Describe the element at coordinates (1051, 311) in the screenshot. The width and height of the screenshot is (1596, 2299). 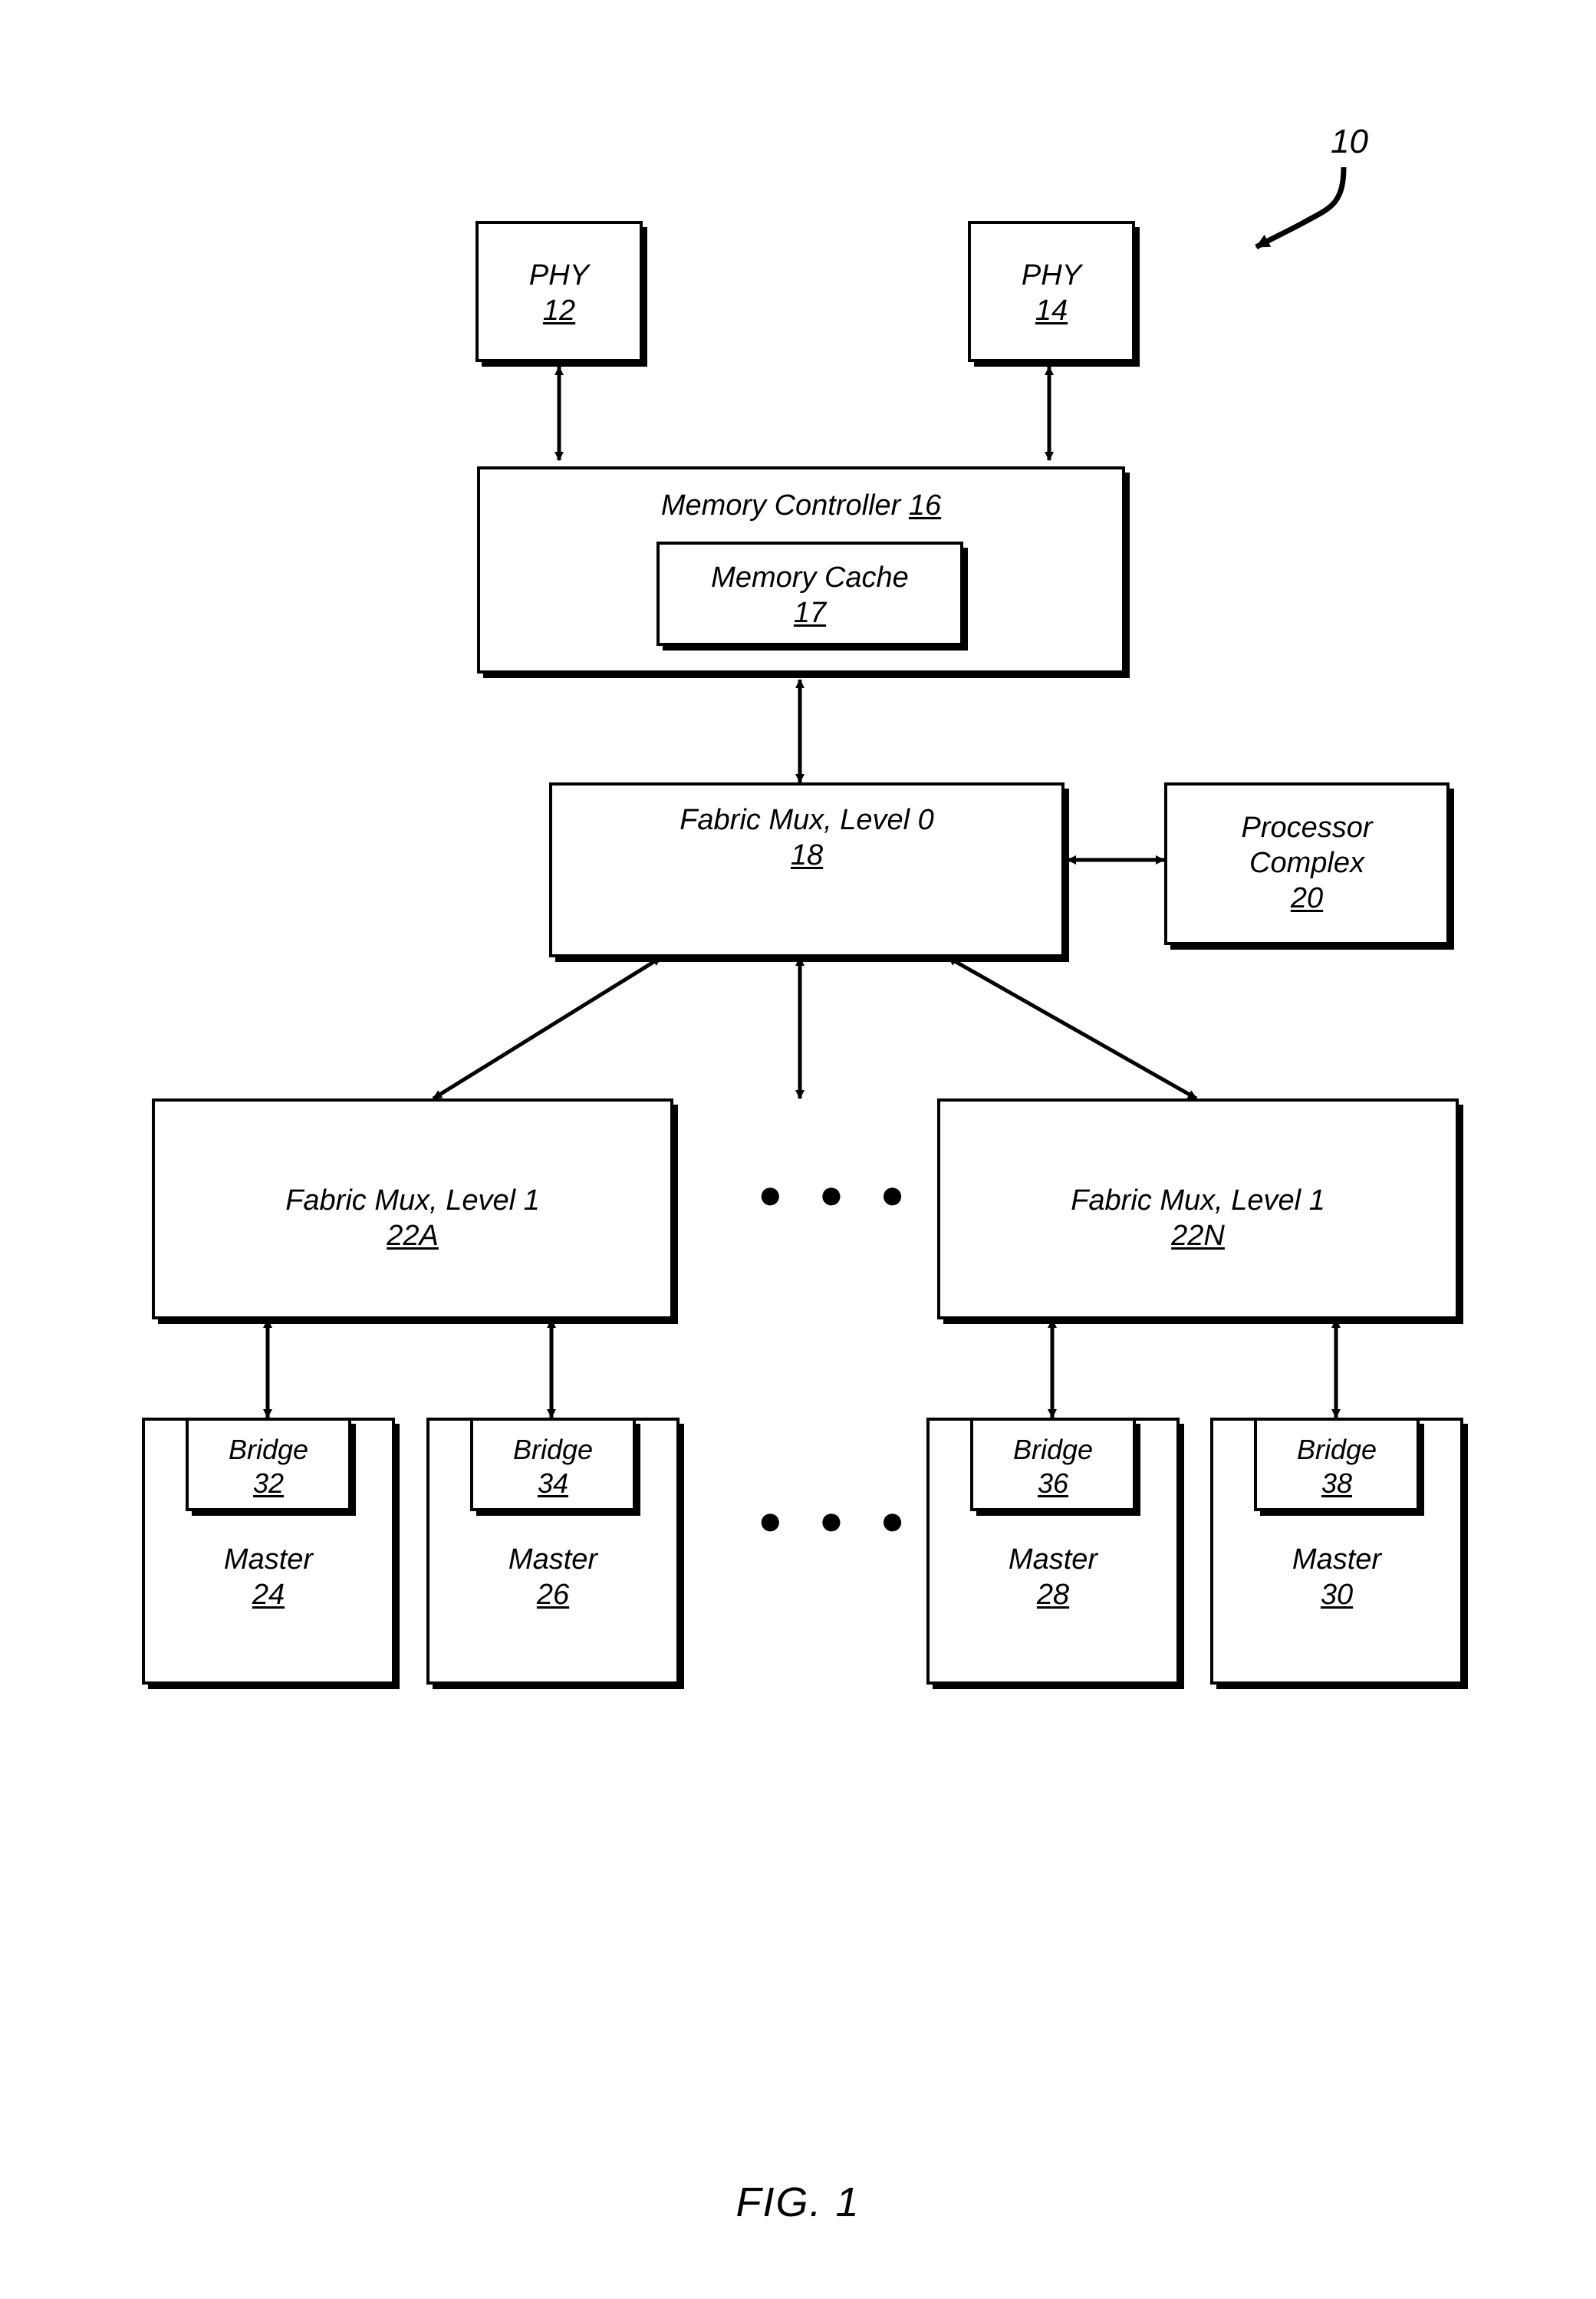
I see `block-phy-14-number: 14` at that location.